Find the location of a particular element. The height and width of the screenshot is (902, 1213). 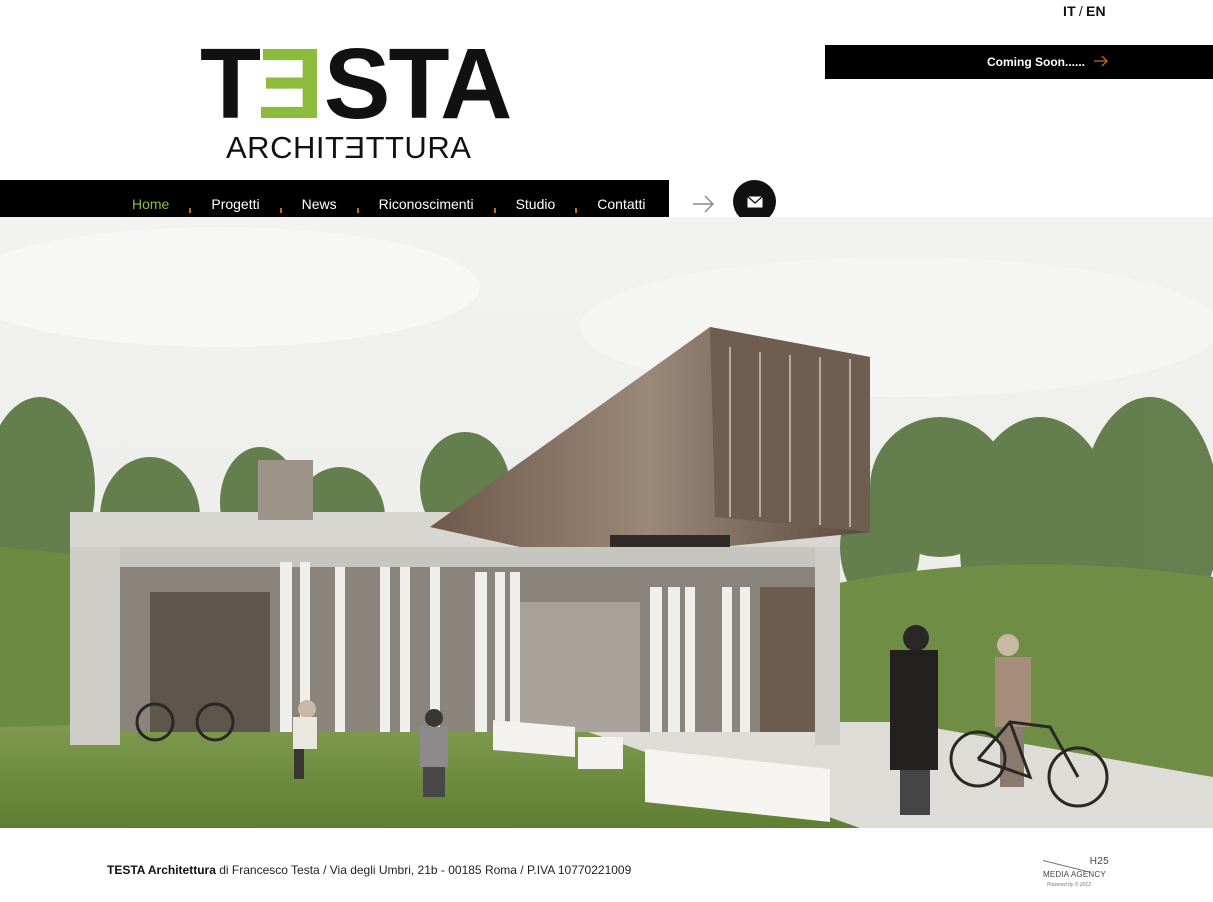

lang-en-link: EN is located at coordinates (1096, 11).